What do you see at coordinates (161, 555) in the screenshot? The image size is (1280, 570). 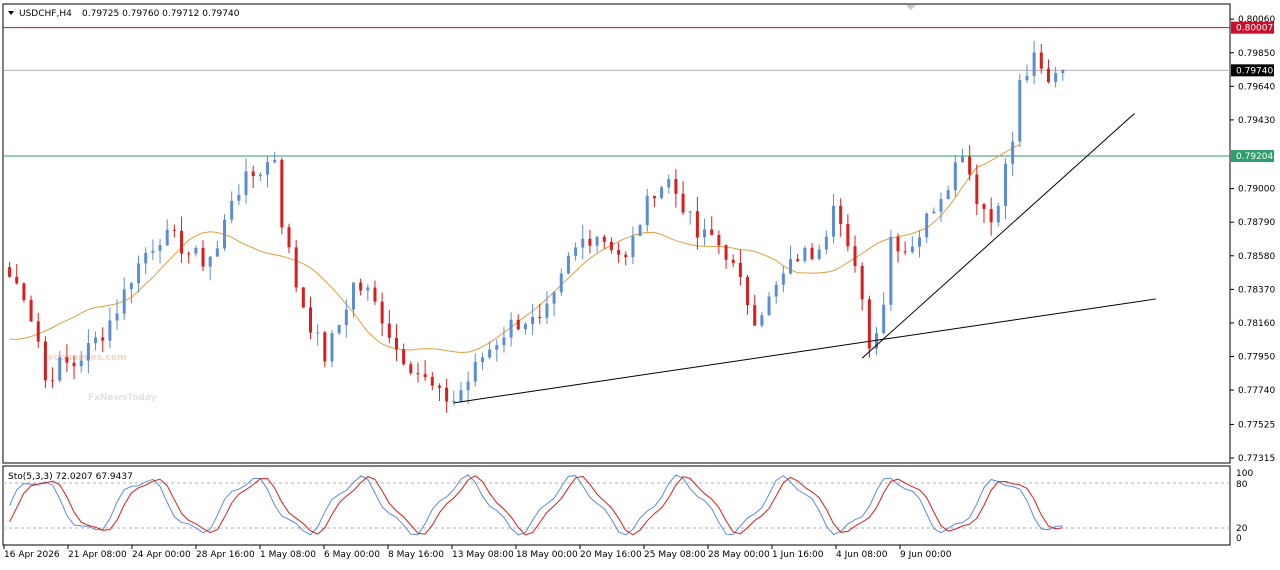 I see `x-tick-2: 24 Apr 00:00` at bounding box center [161, 555].